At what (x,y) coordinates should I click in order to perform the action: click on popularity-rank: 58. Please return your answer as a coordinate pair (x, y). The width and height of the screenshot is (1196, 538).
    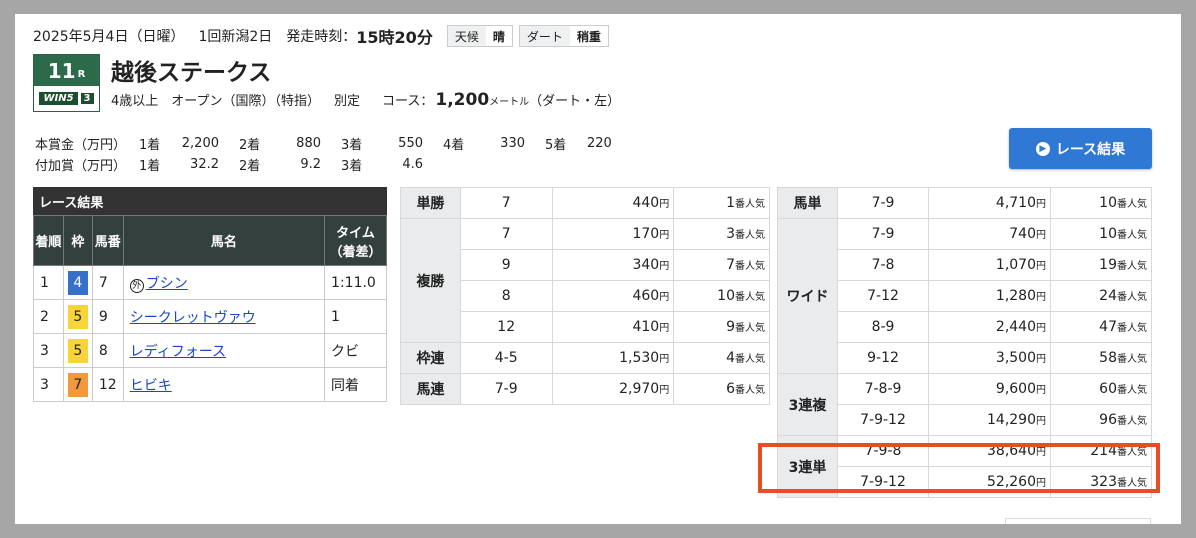
    Looking at the image, I should click on (1108, 358).